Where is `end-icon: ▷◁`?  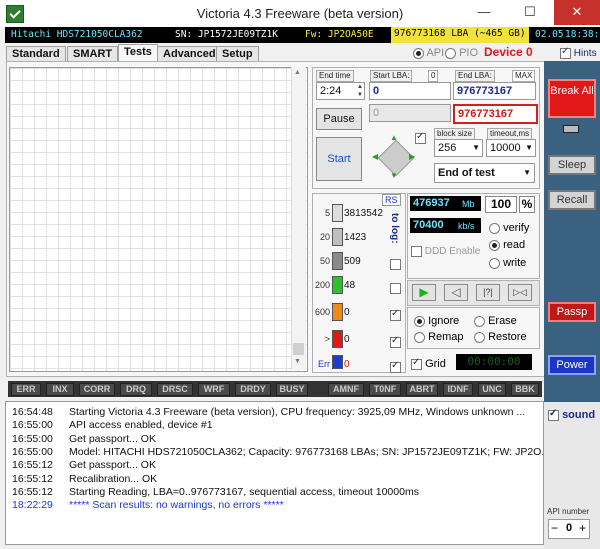
end-icon: ▷◁ is located at coordinates (520, 292).